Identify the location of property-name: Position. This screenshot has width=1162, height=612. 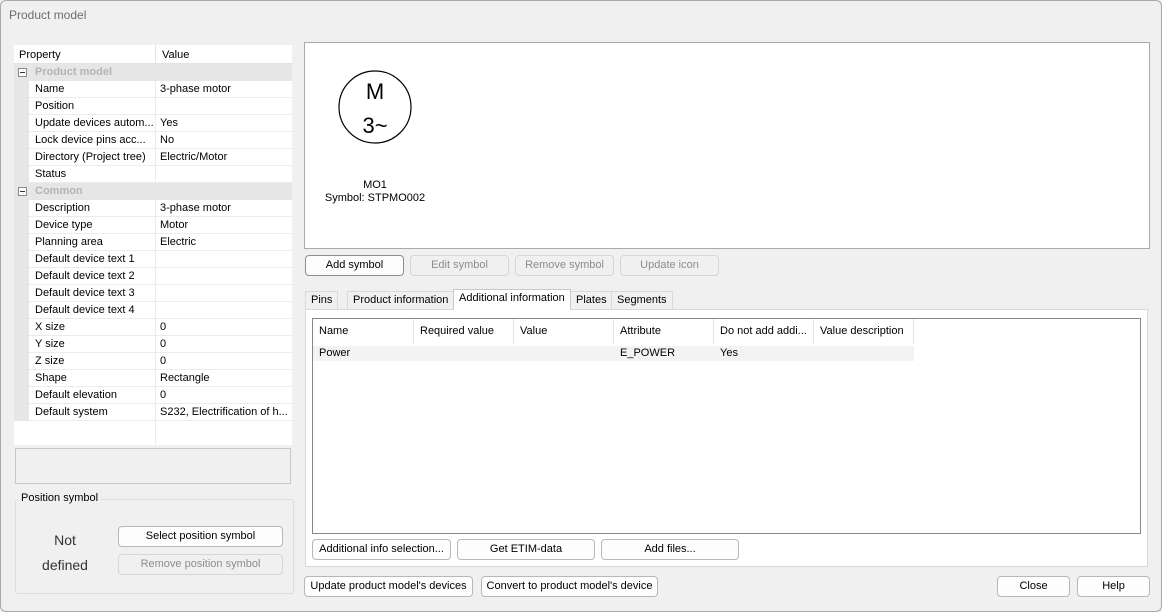
(55, 106).